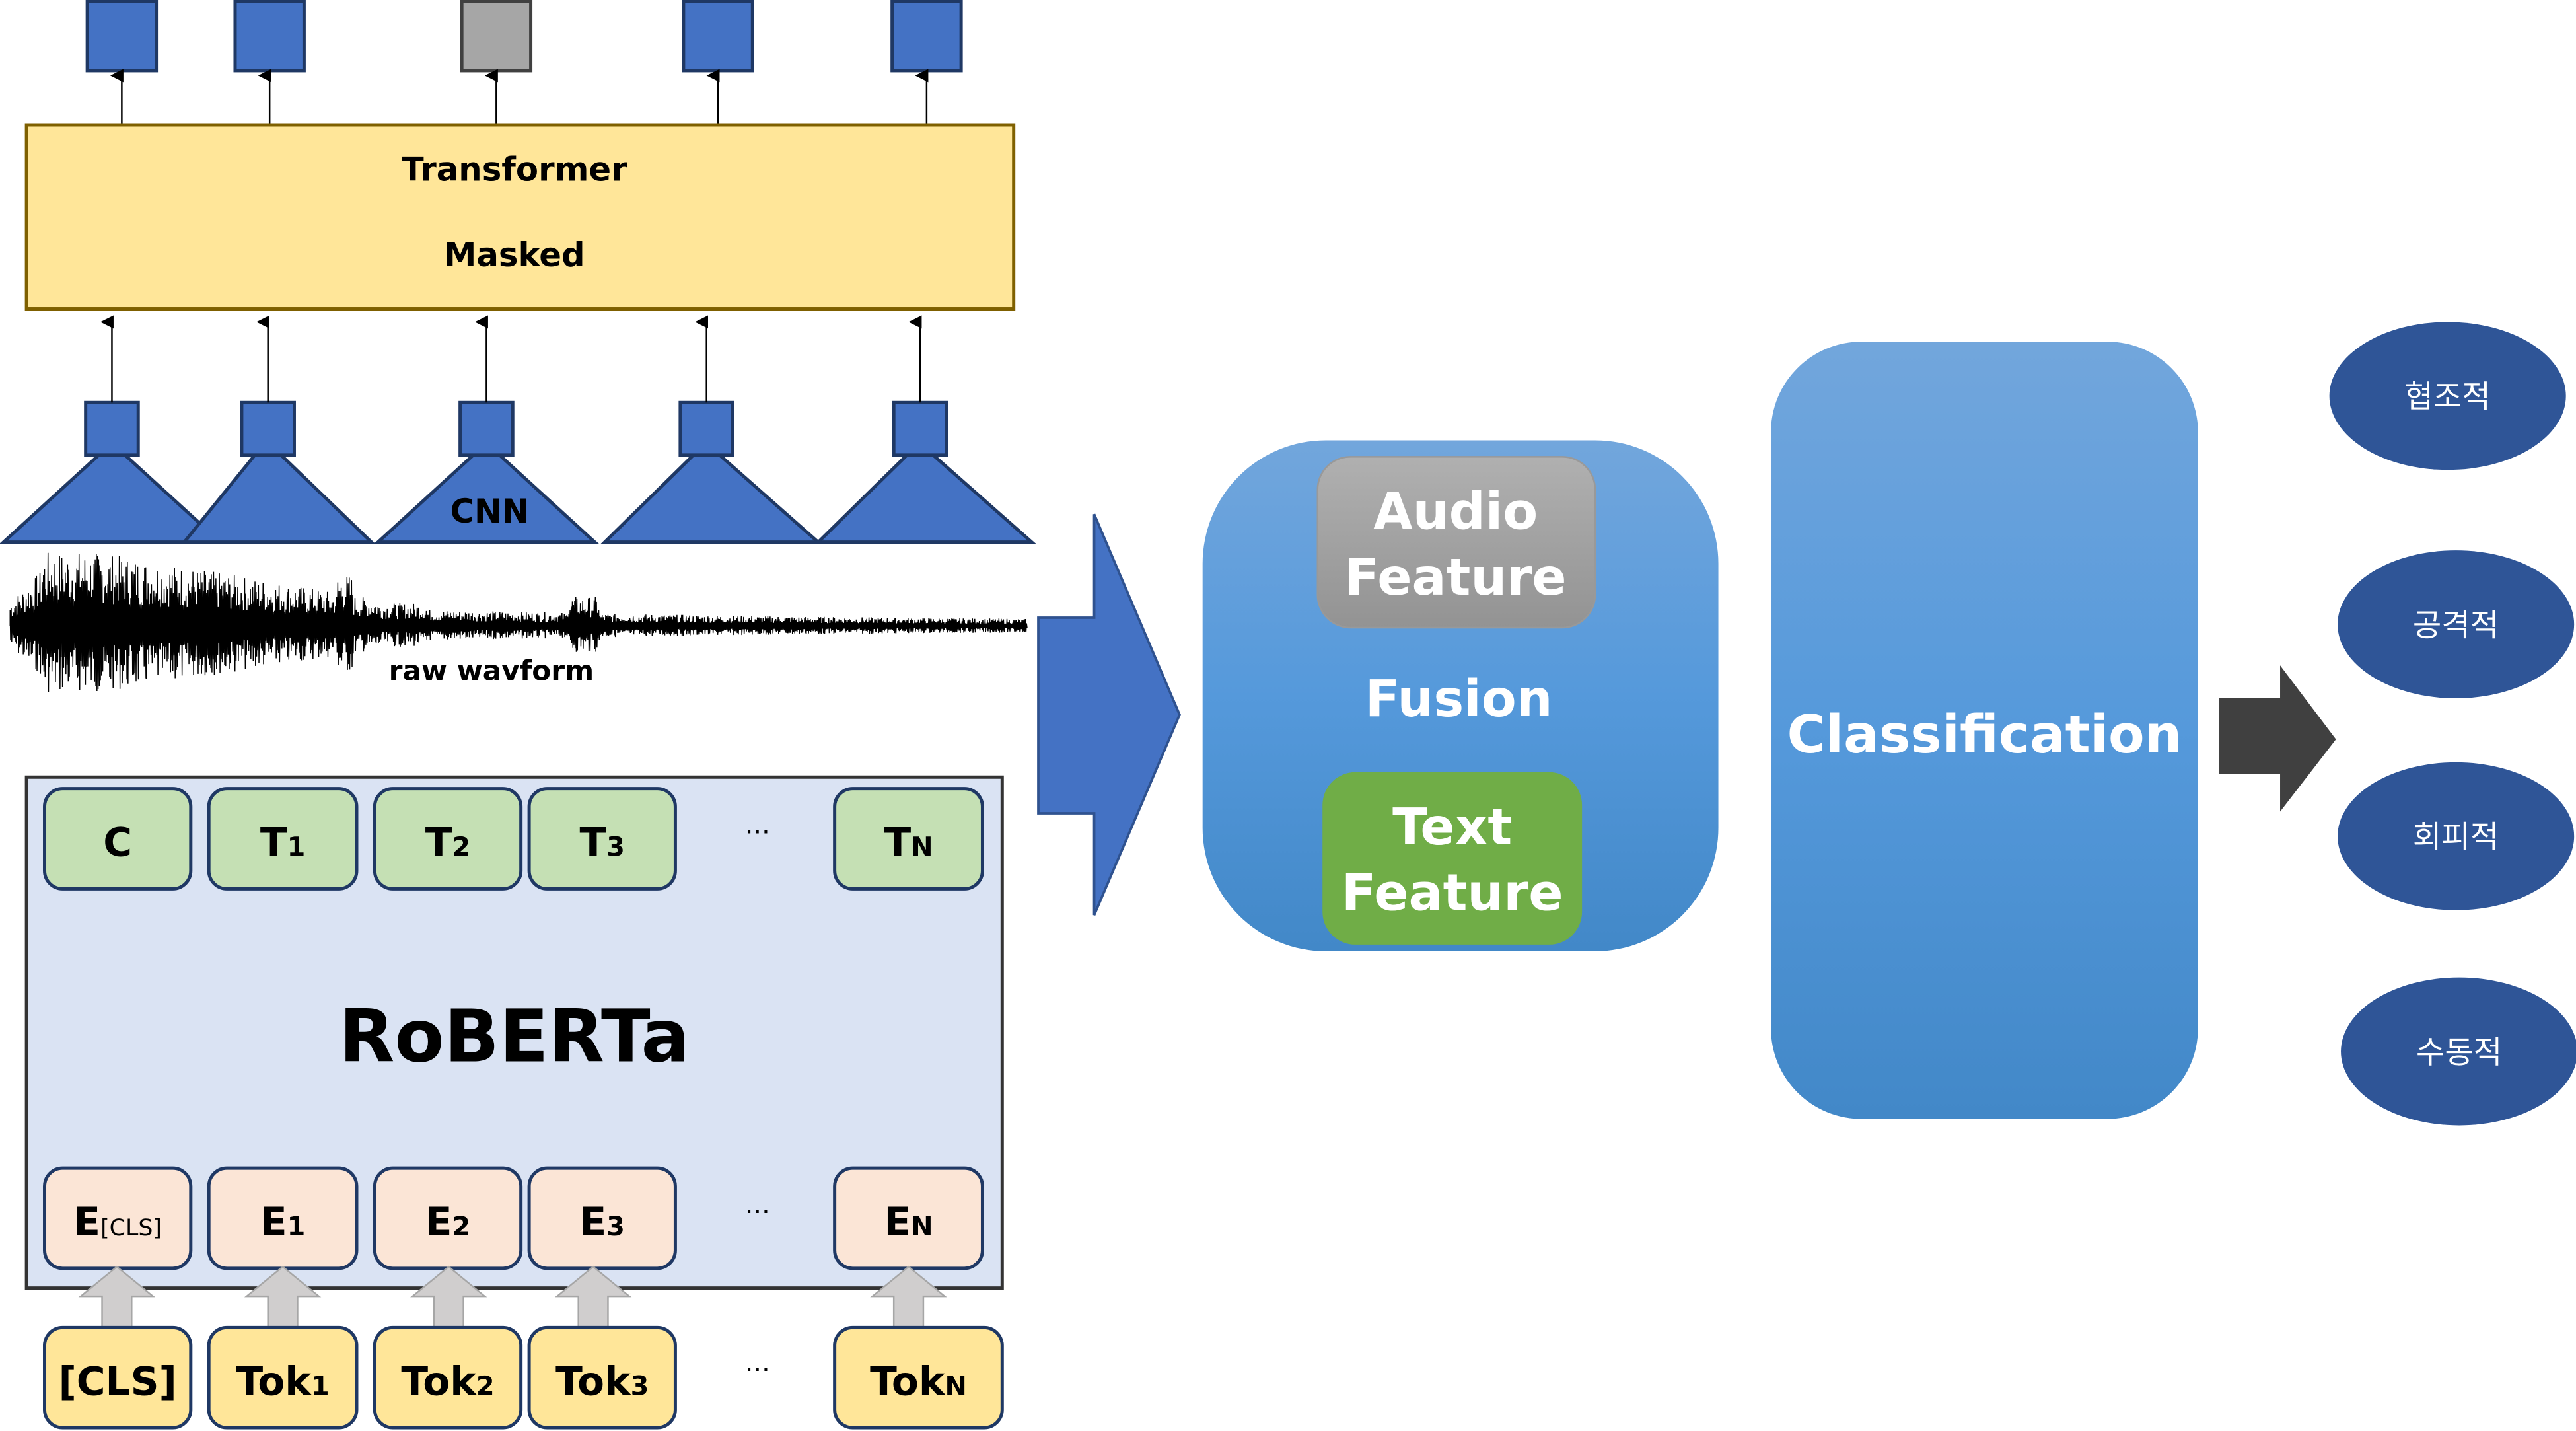  What do you see at coordinates (117, 1382) in the screenshot?
I see `input-token-label: [CLS]` at bounding box center [117, 1382].